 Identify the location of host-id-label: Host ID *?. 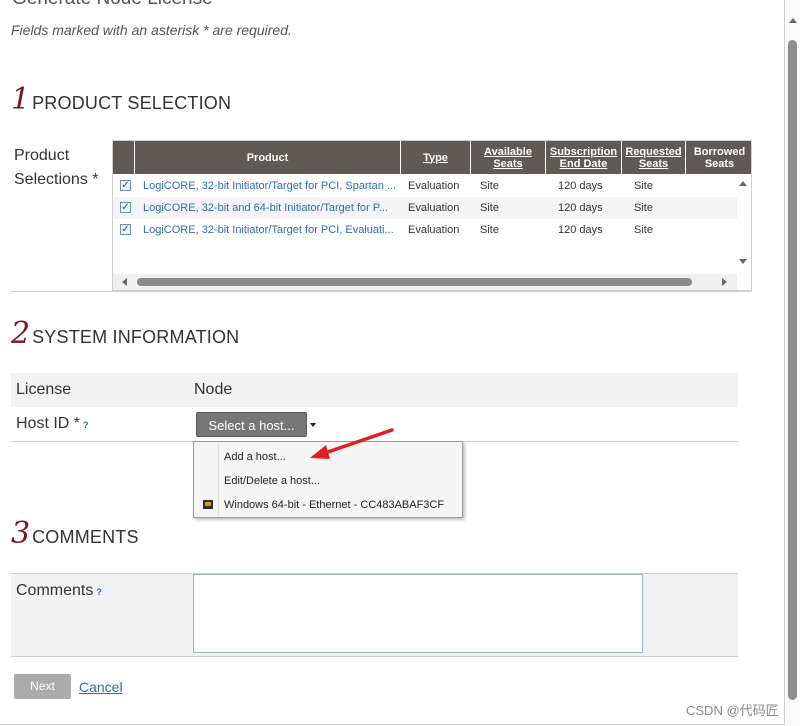
(52, 424).